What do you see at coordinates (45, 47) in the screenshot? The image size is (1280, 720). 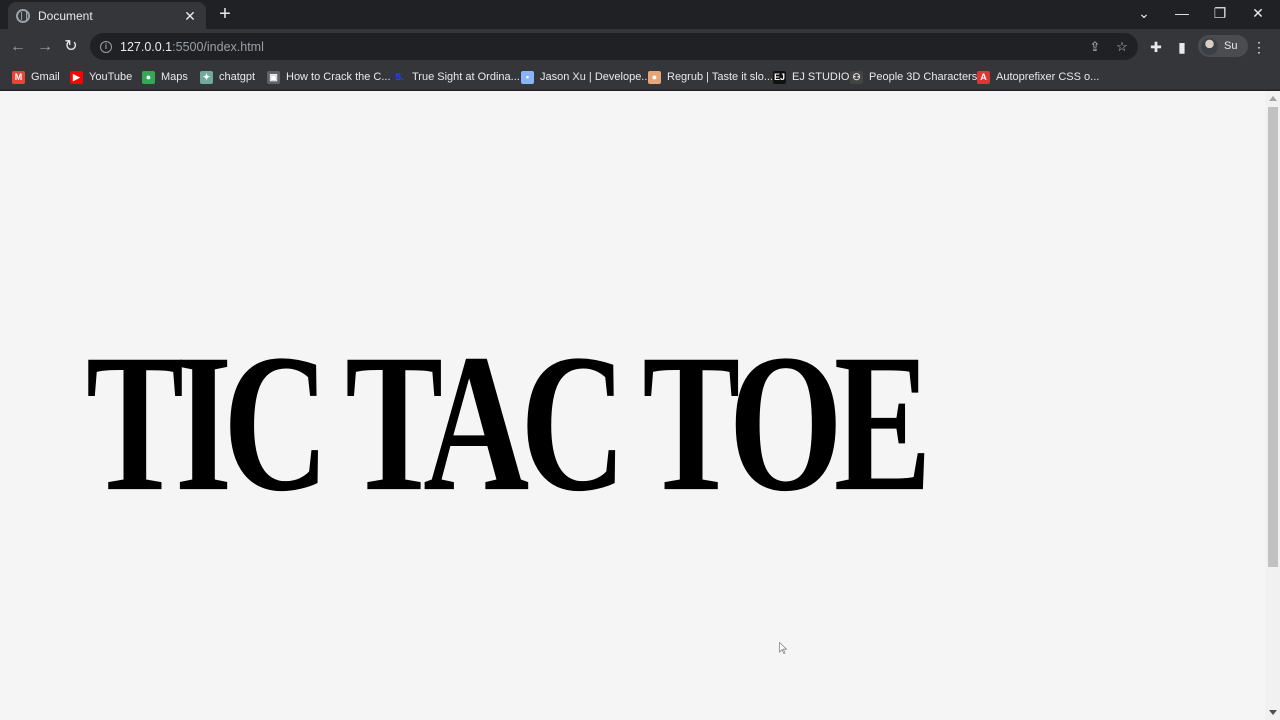 I see `forward-button: →` at bounding box center [45, 47].